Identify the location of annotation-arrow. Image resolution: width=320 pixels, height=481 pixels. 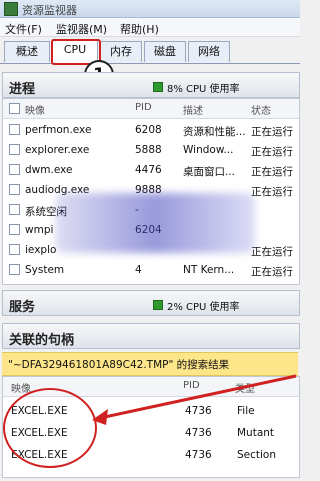
(194, 399).